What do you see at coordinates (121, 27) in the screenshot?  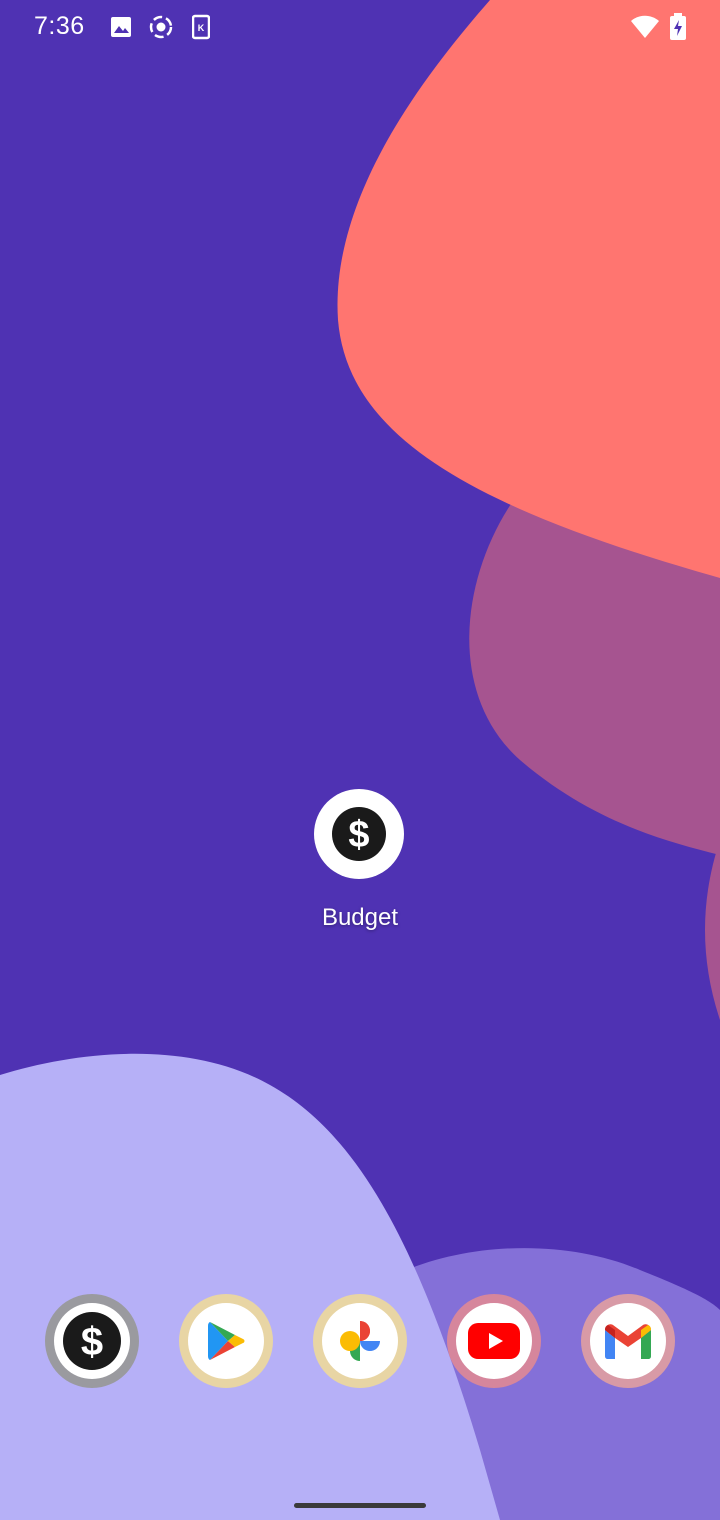 I see `image-icon` at bounding box center [121, 27].